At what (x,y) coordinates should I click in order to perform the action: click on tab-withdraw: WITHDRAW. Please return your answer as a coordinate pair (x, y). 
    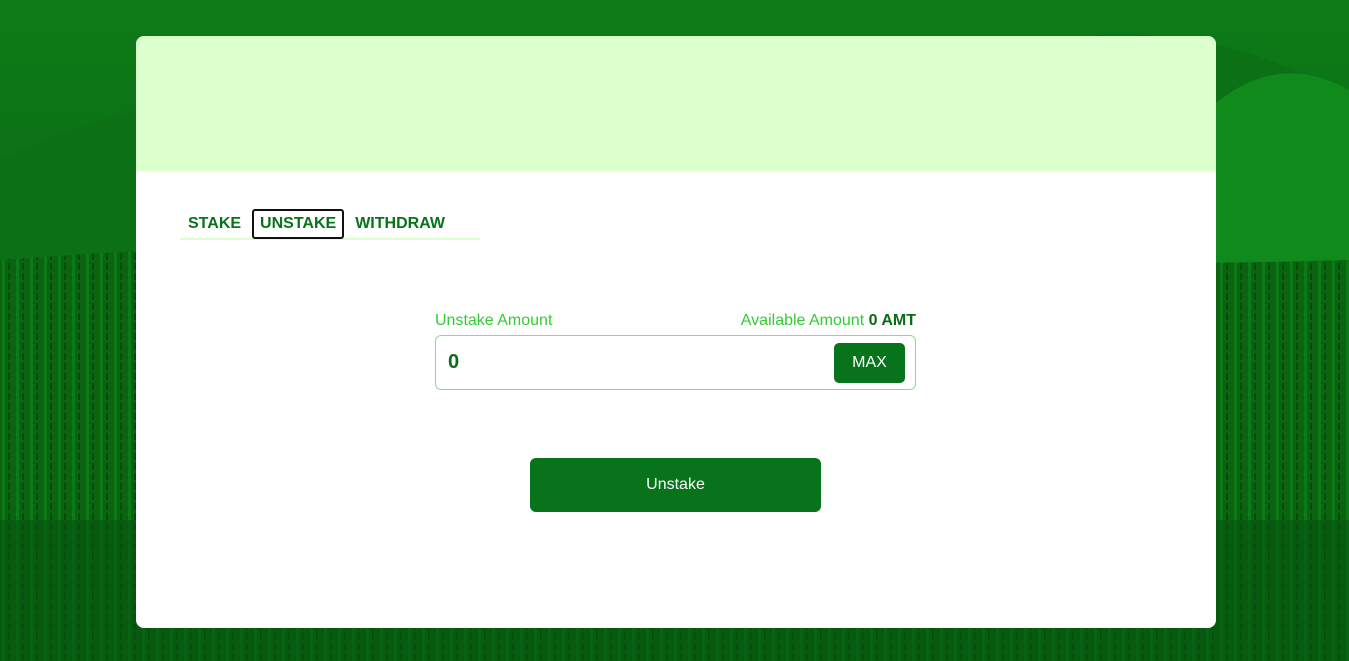
    Looking at the image, I should click on (400, 224).